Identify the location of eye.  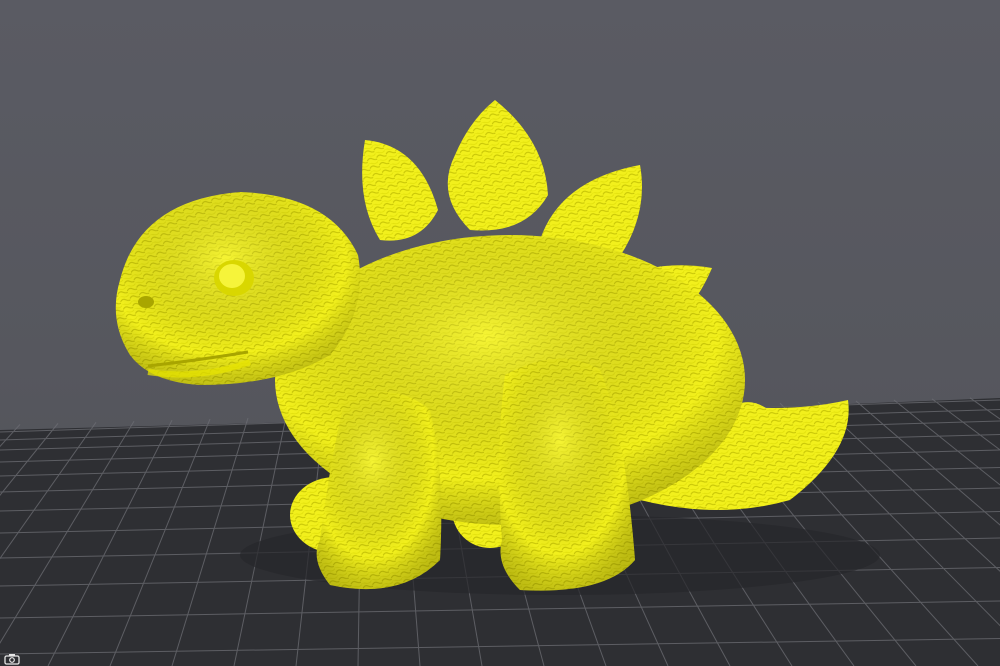
(232, 276).